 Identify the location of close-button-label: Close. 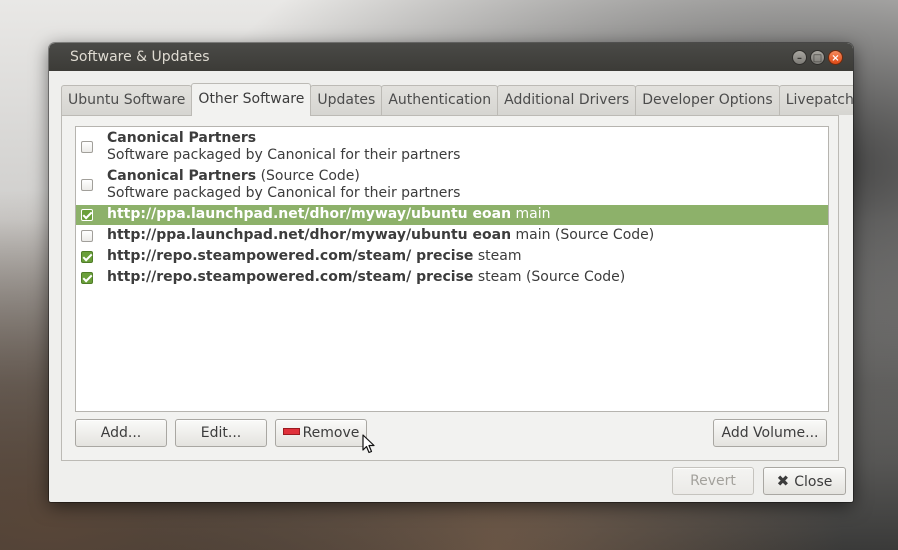
(813, 482).